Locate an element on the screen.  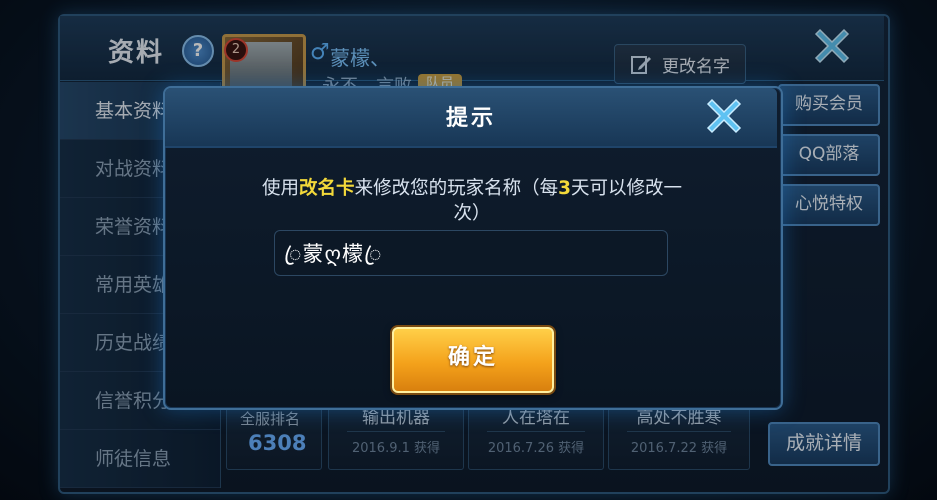
message-text: 来修改您的玩家名称（每 is located at coordinates (456, 188).